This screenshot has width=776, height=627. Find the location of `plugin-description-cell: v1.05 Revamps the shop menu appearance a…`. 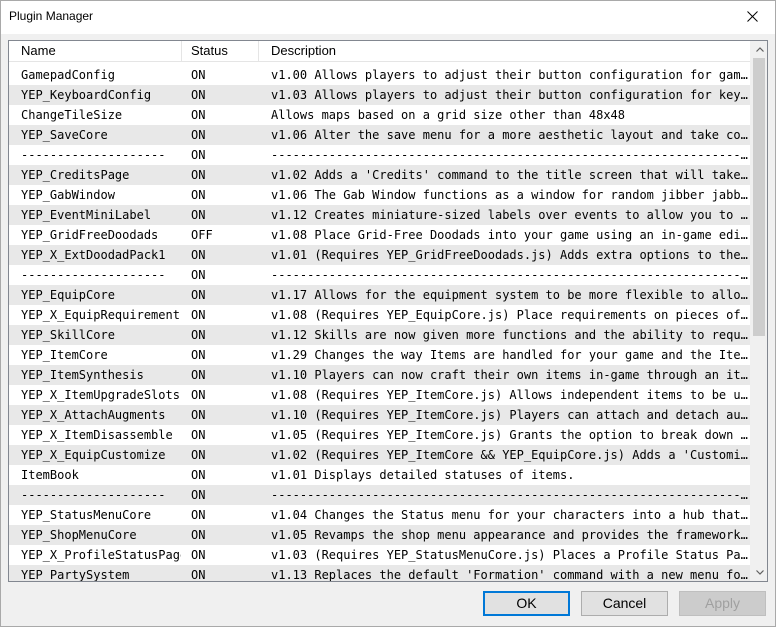

plugin-description-cell: v1.05 Revamps the shop menu appearance a… is located at coordinates (510, 535).